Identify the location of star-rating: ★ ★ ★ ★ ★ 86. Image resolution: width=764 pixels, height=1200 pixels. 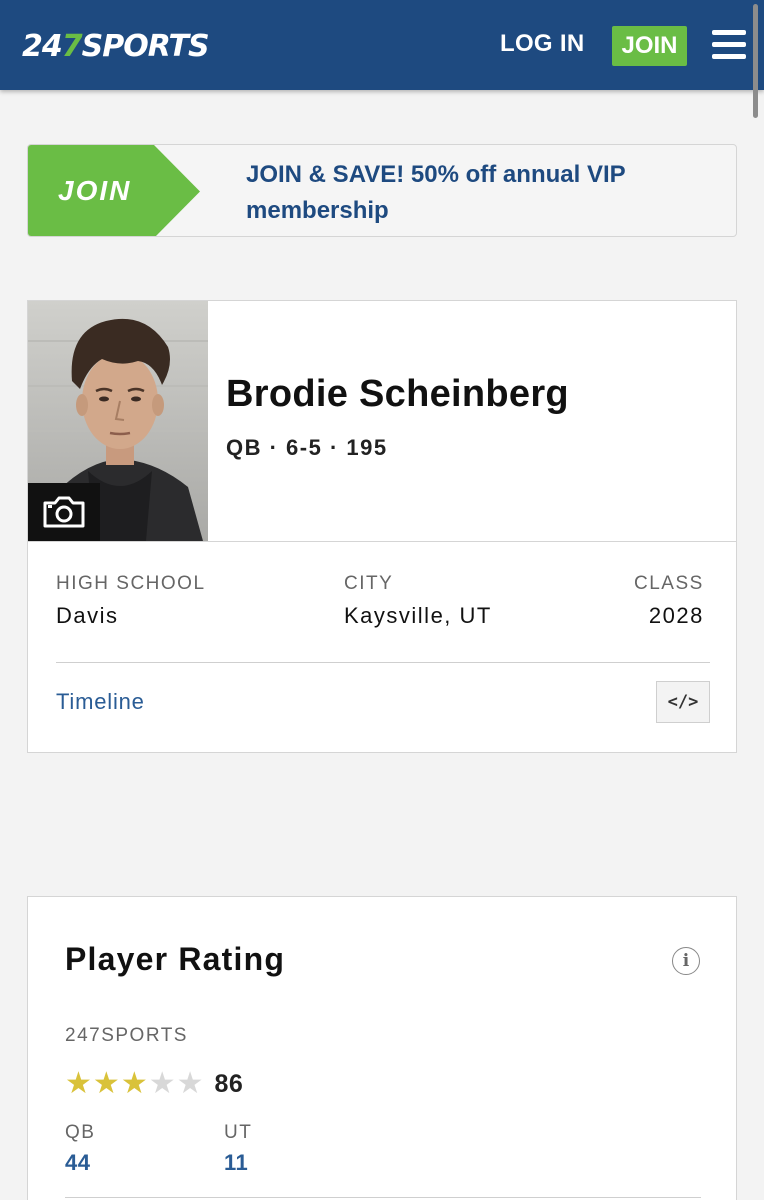
(154, 1084).